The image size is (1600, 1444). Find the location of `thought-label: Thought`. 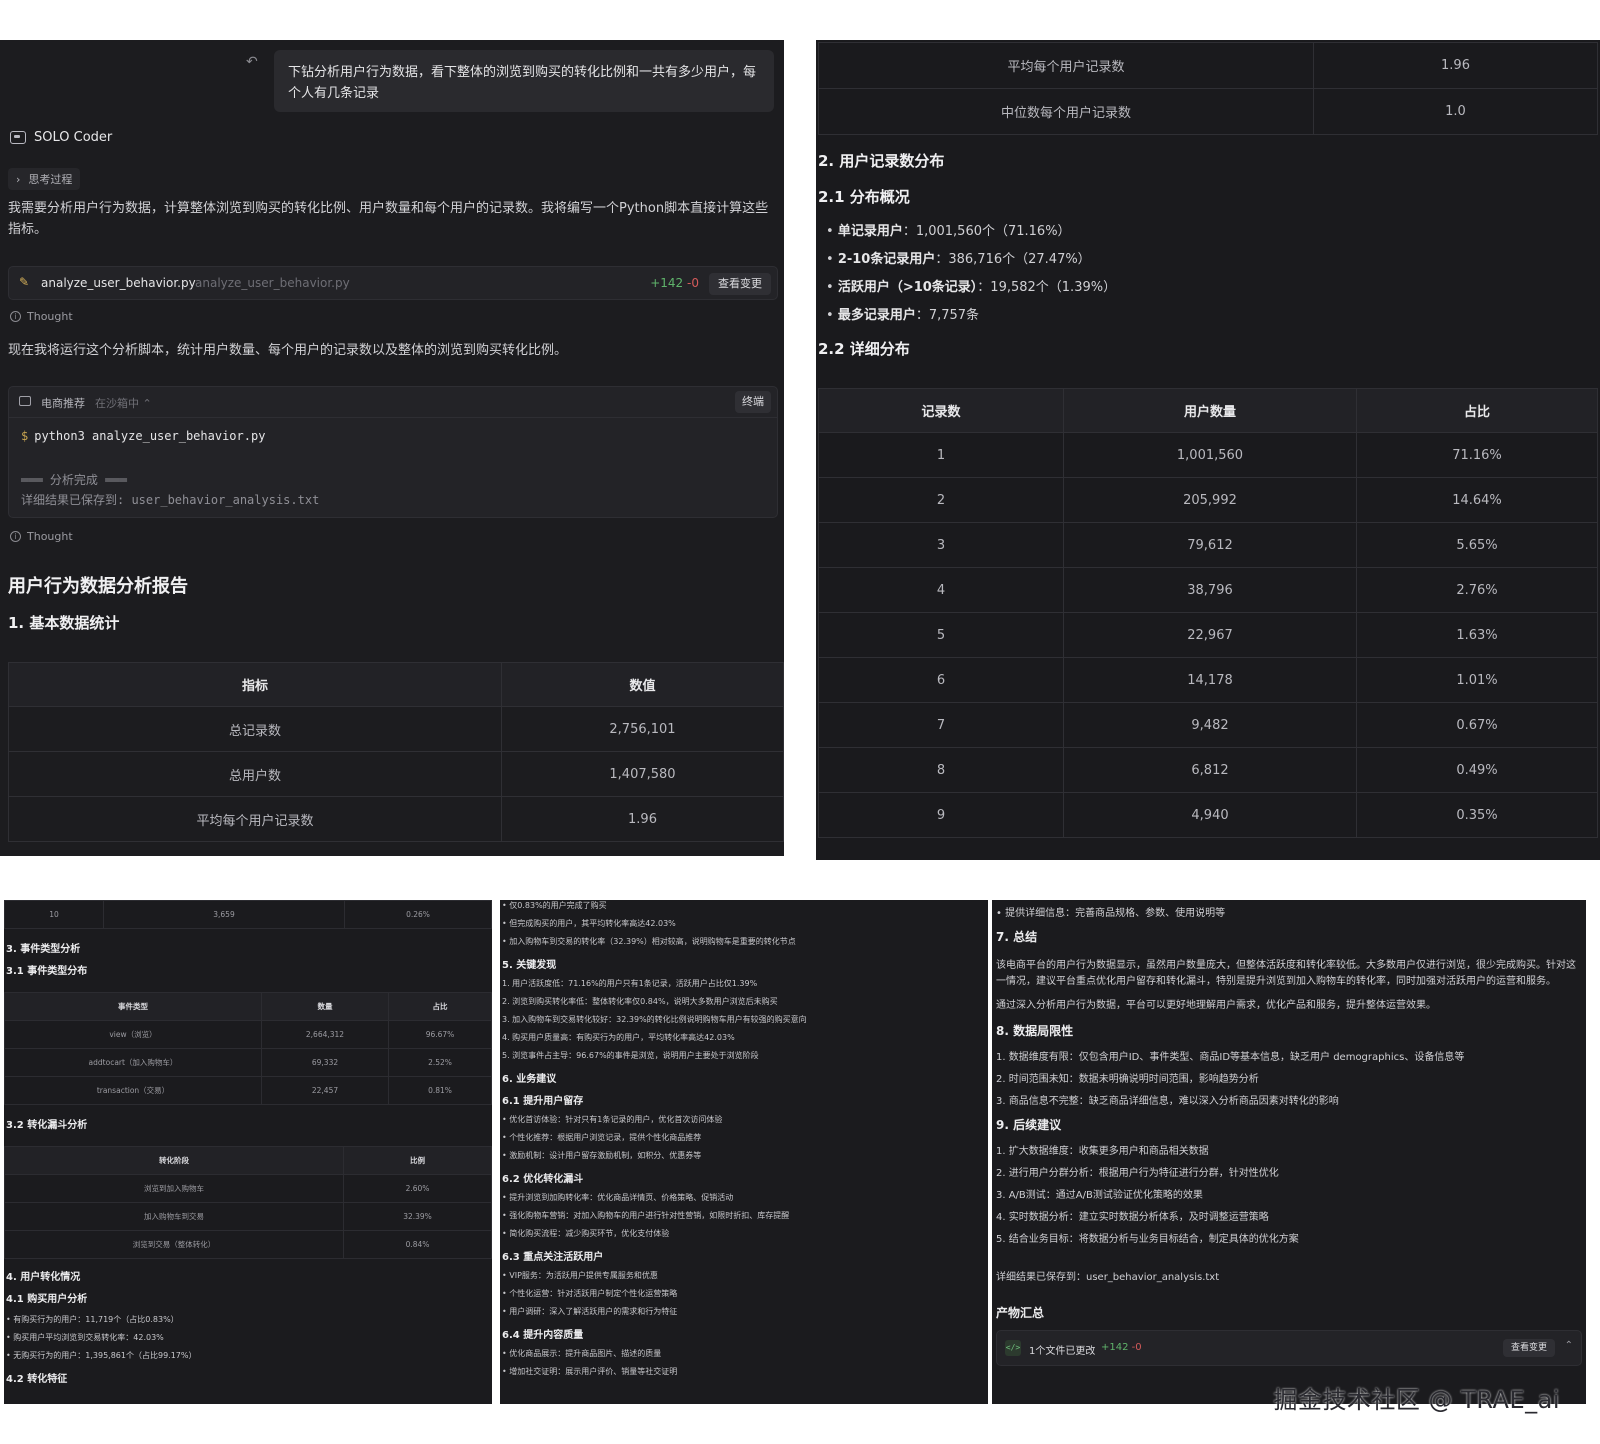

thought-label: Thought is located at coordinates (50, 536).